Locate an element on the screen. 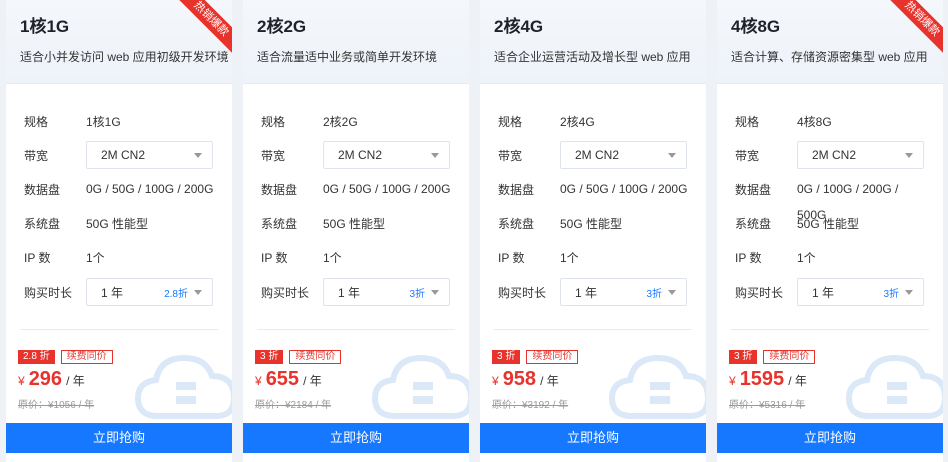 This screenshot has height=462, width=948. plan-title: 4核8G is located at coordinates (756, 26).